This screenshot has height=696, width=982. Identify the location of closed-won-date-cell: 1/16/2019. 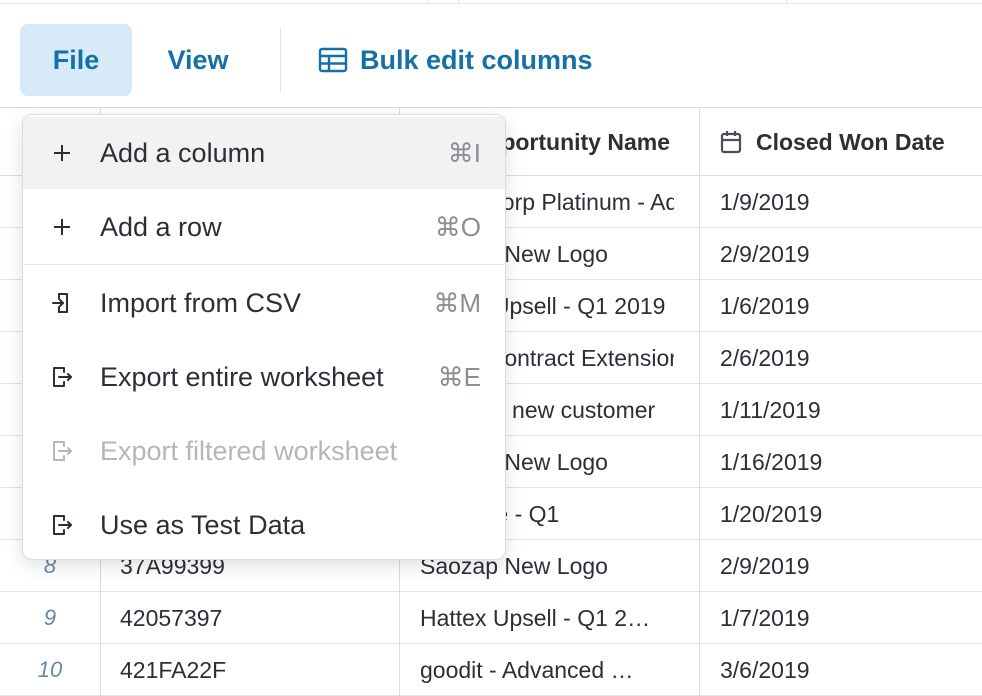
(845, 462).